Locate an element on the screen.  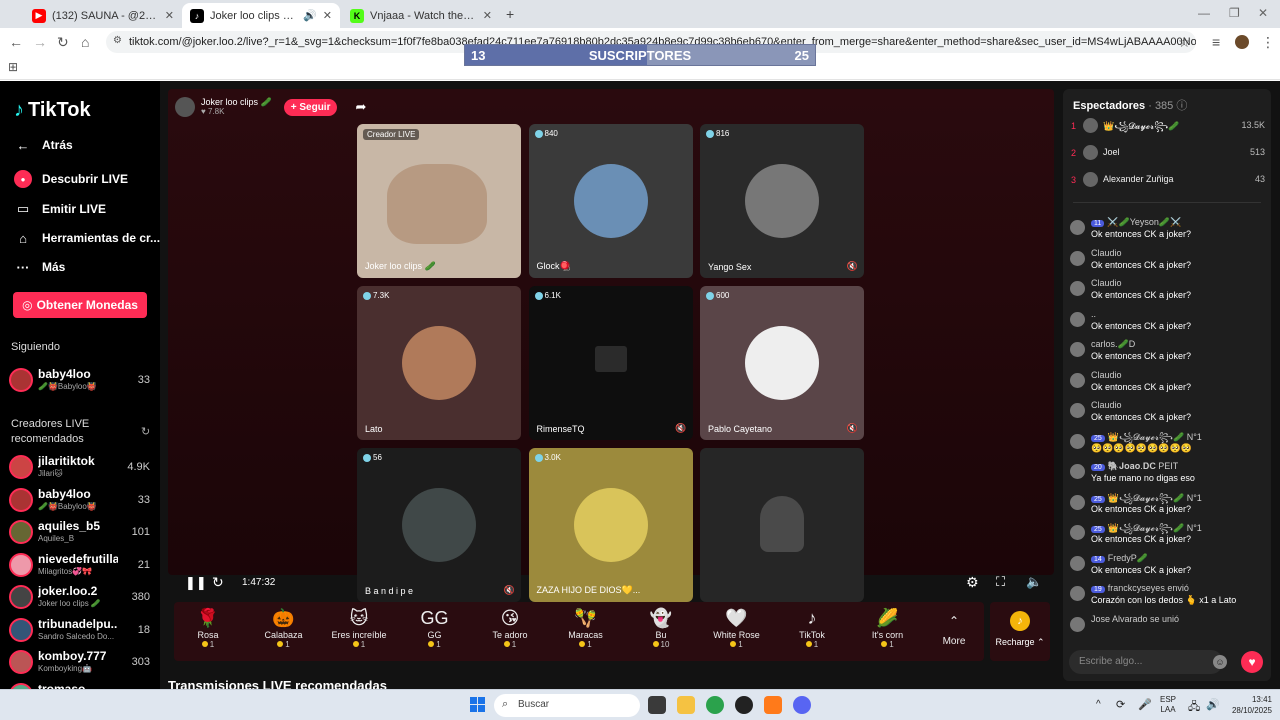
gift-item: 🌽 It's corn 1 is located at coordinates (888, 631).